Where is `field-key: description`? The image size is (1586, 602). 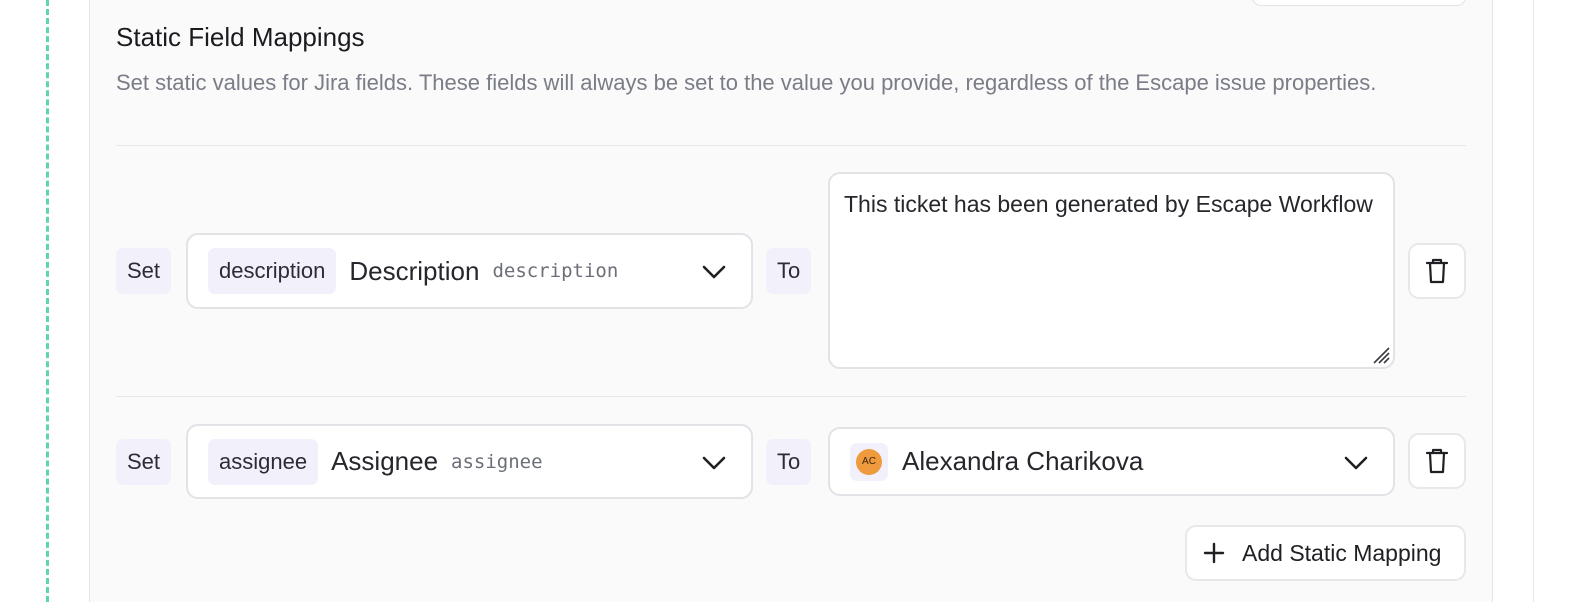
field-key: description is located at coordinates (555, 271).